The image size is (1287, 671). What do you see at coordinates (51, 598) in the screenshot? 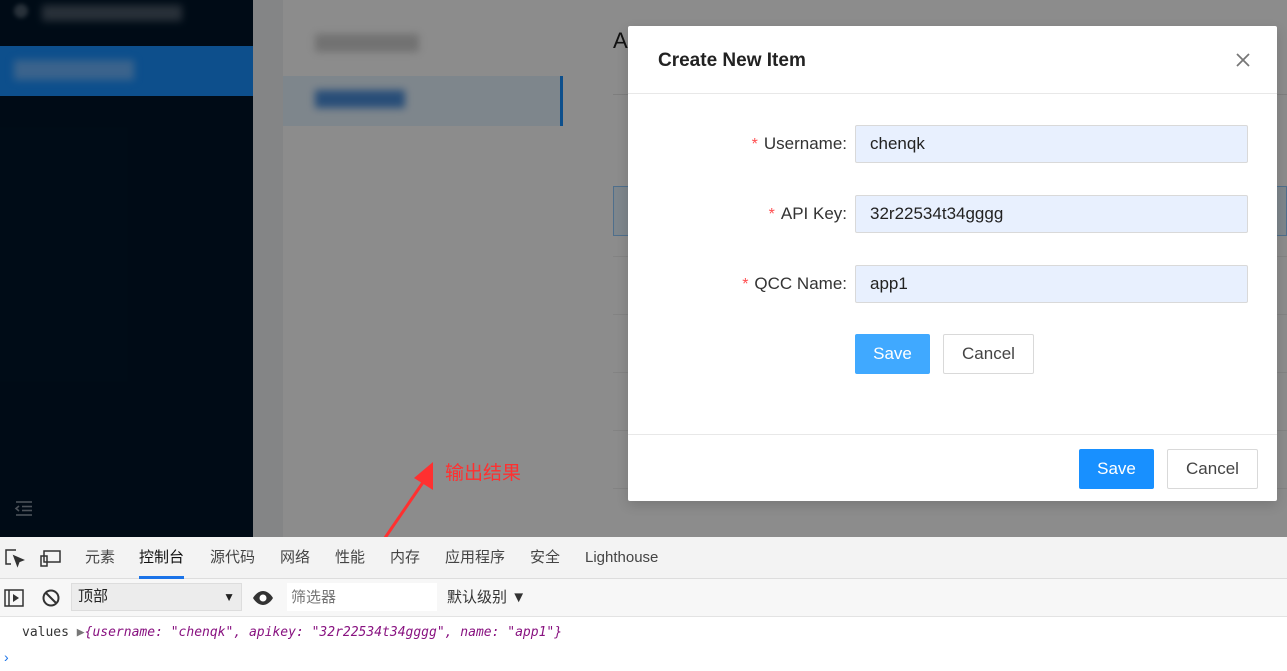
I see `clear-console-icon` at bounding box center [51, 598].